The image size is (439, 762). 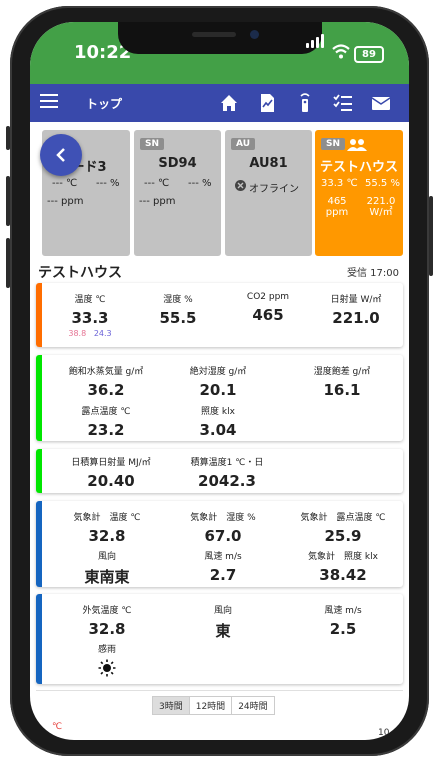 I want to click on silent-switch, so click(x=8, y=138).